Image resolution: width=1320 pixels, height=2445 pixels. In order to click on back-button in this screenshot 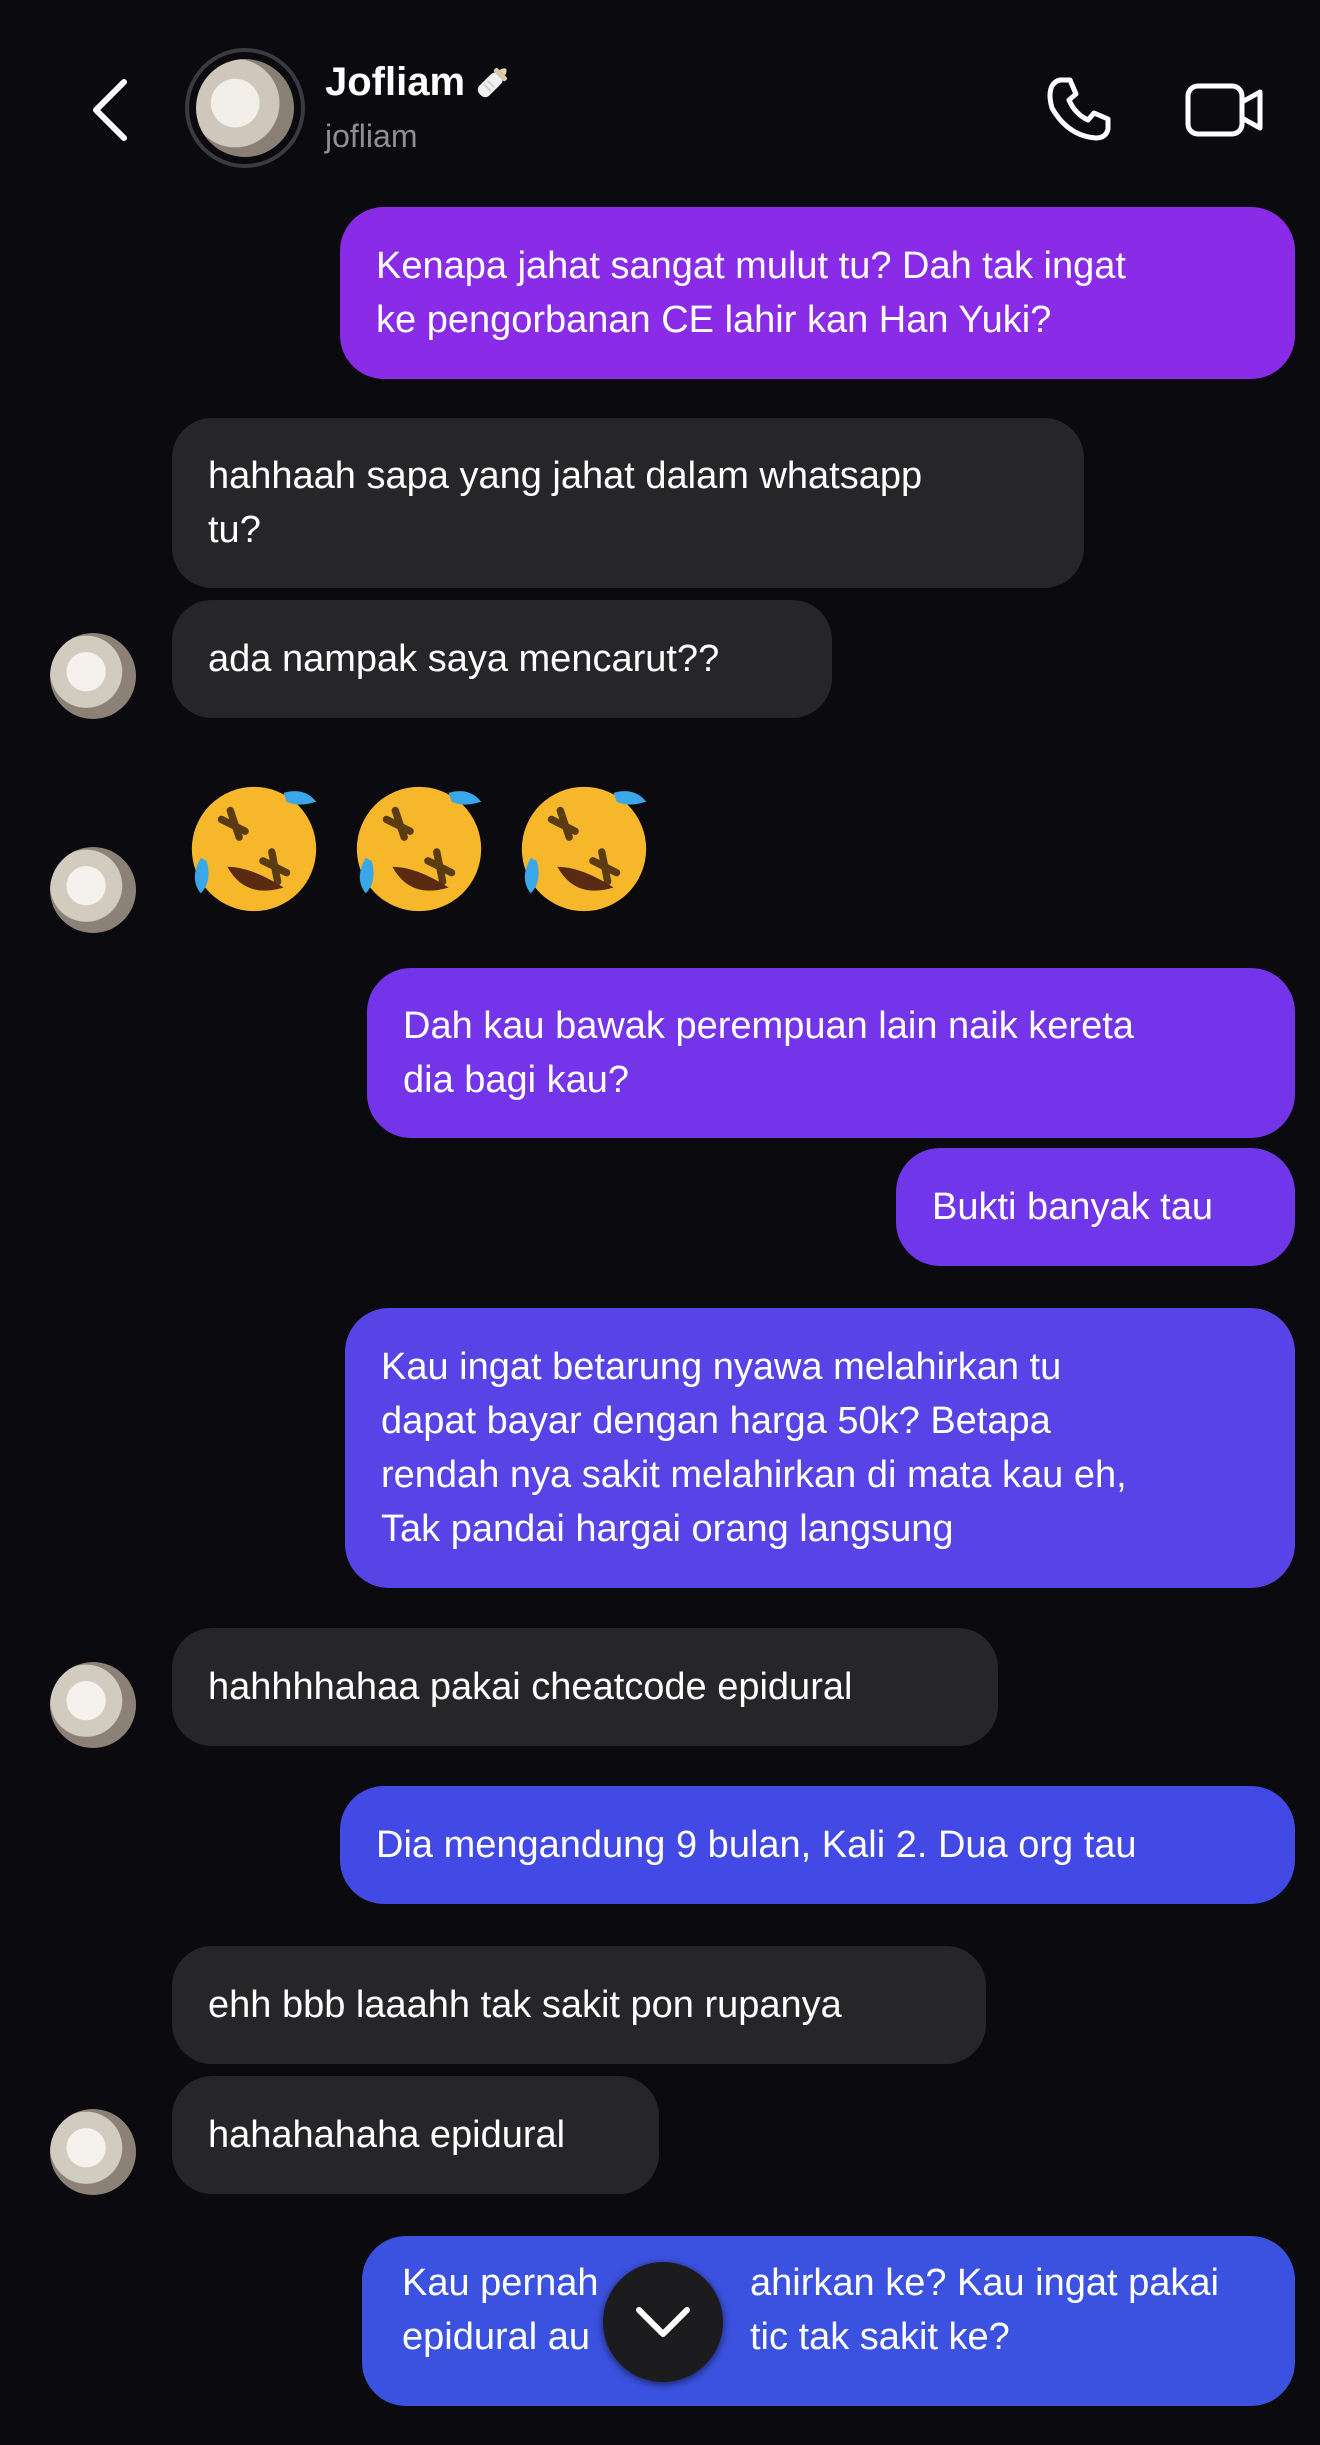, I will do `click(110, 110)`.